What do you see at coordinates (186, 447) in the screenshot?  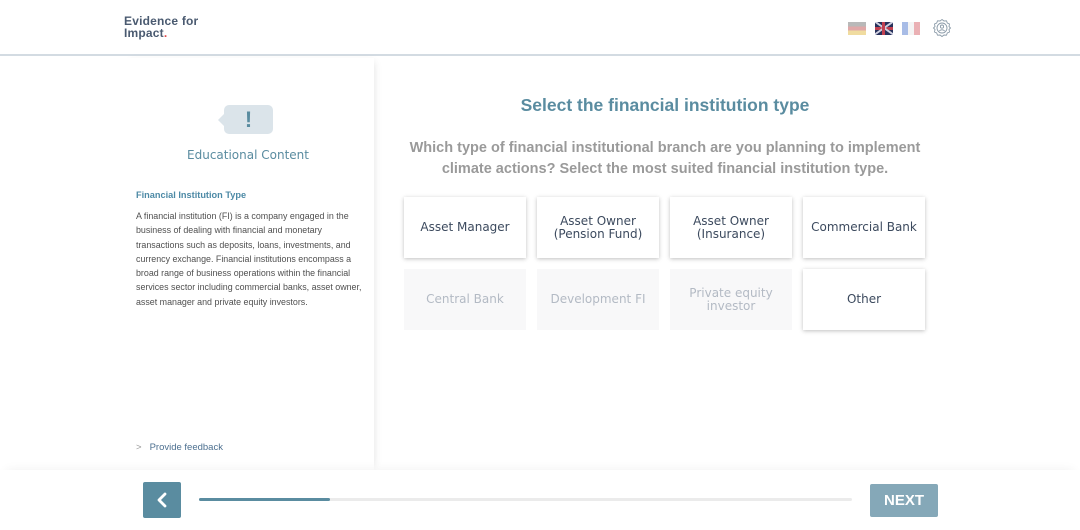 I see `feedback-label: Provide feedback` at bounding box center [186, 447].